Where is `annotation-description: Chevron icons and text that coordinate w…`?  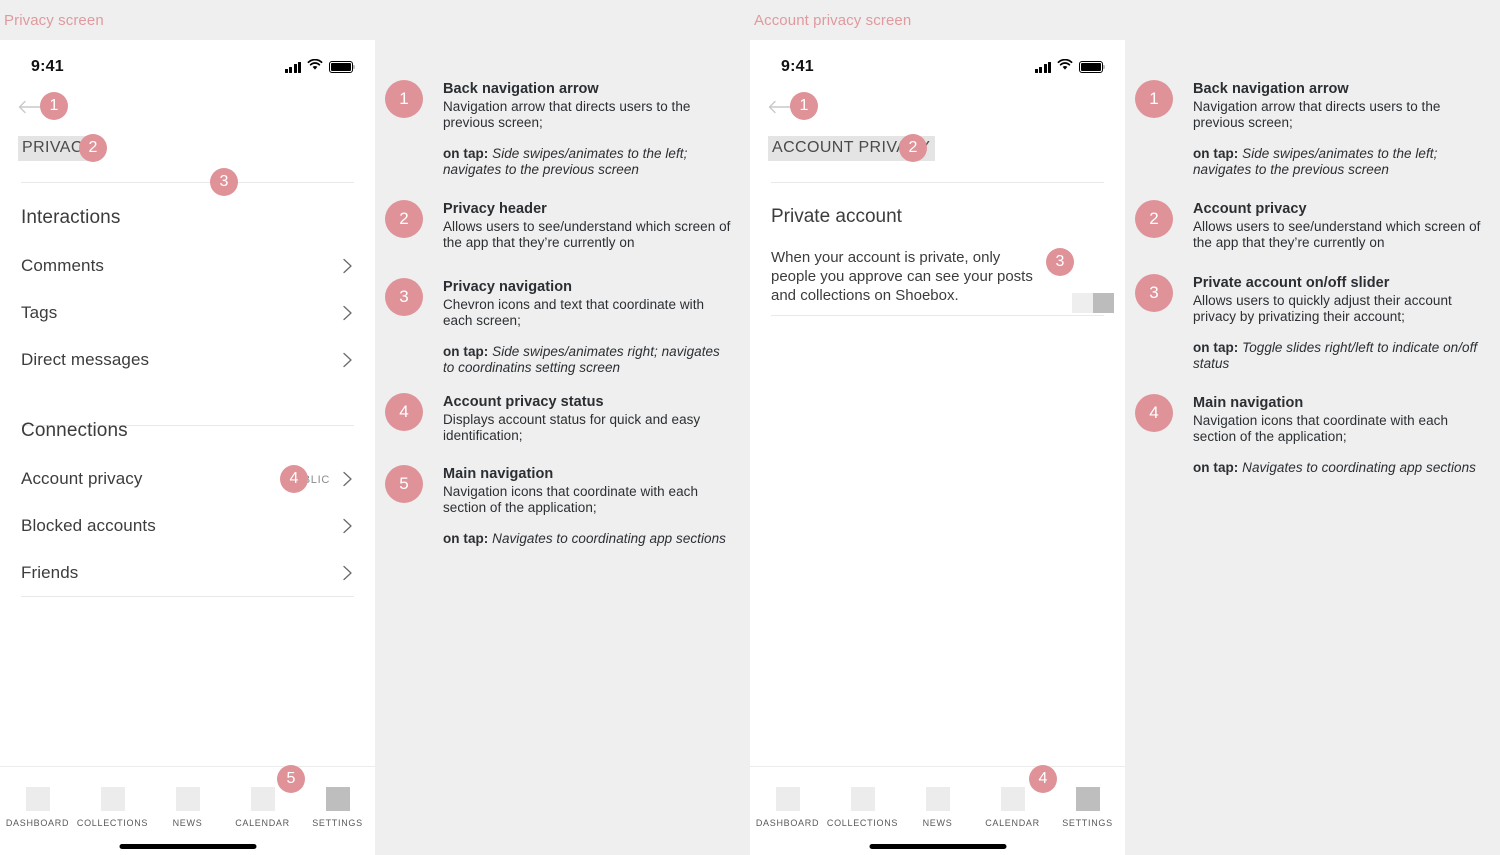
annotation-description: Chevron icons and text that coordinate w… is located at coordinates (574, 312).